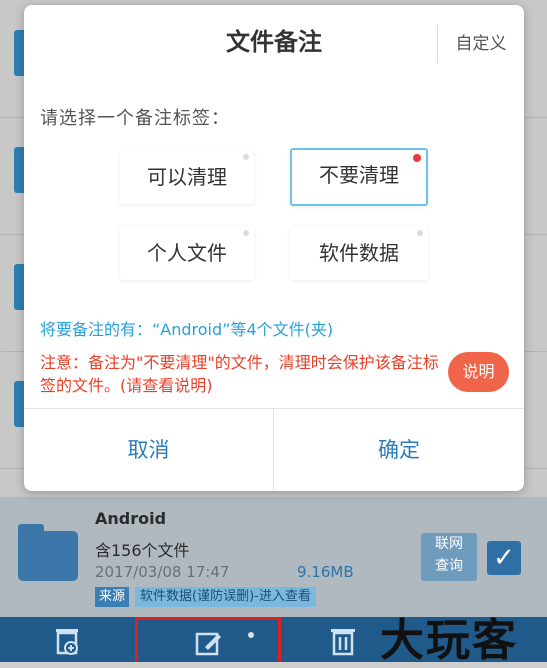  What do you see at coordinates (478, 372) in the screenshot?
I see `explain-button: 说明` at bounding box center [478, 372].